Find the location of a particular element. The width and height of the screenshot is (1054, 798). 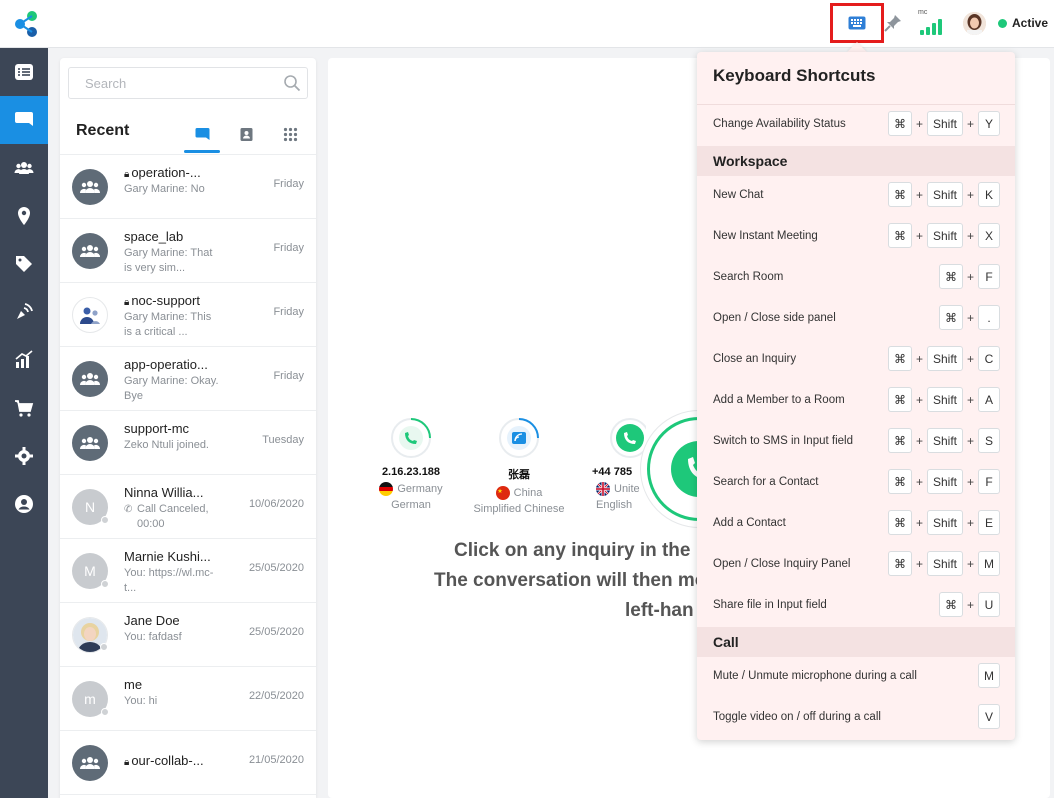

availability-status: Active is located at coordinates (1023, 23).